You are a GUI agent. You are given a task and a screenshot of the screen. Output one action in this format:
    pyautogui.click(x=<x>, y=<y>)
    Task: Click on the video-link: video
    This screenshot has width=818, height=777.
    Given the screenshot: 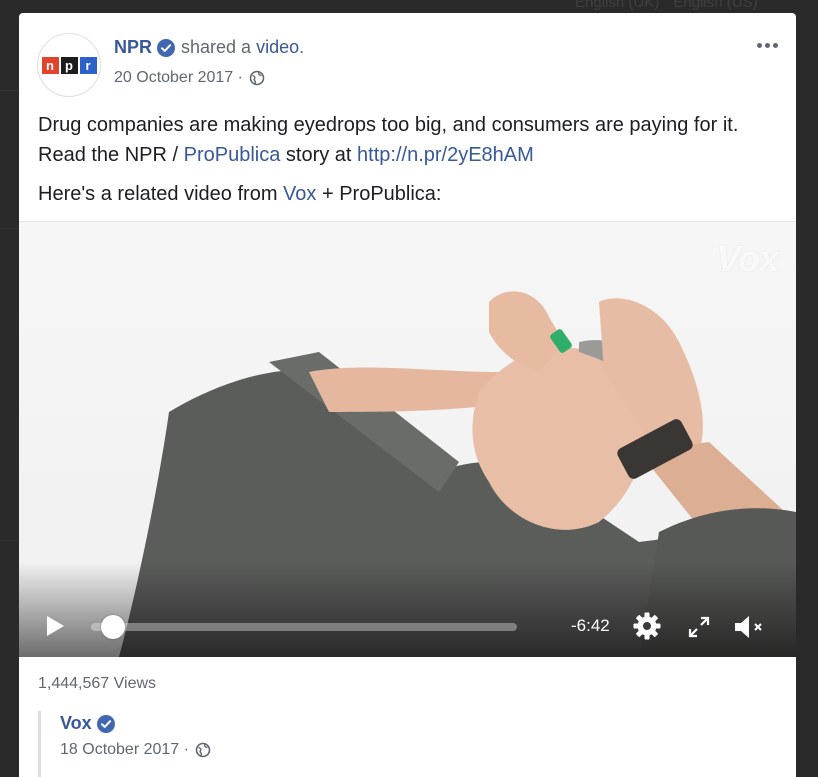 What is the action you would take?
    pyautogui.click(x=277, y=47)
    